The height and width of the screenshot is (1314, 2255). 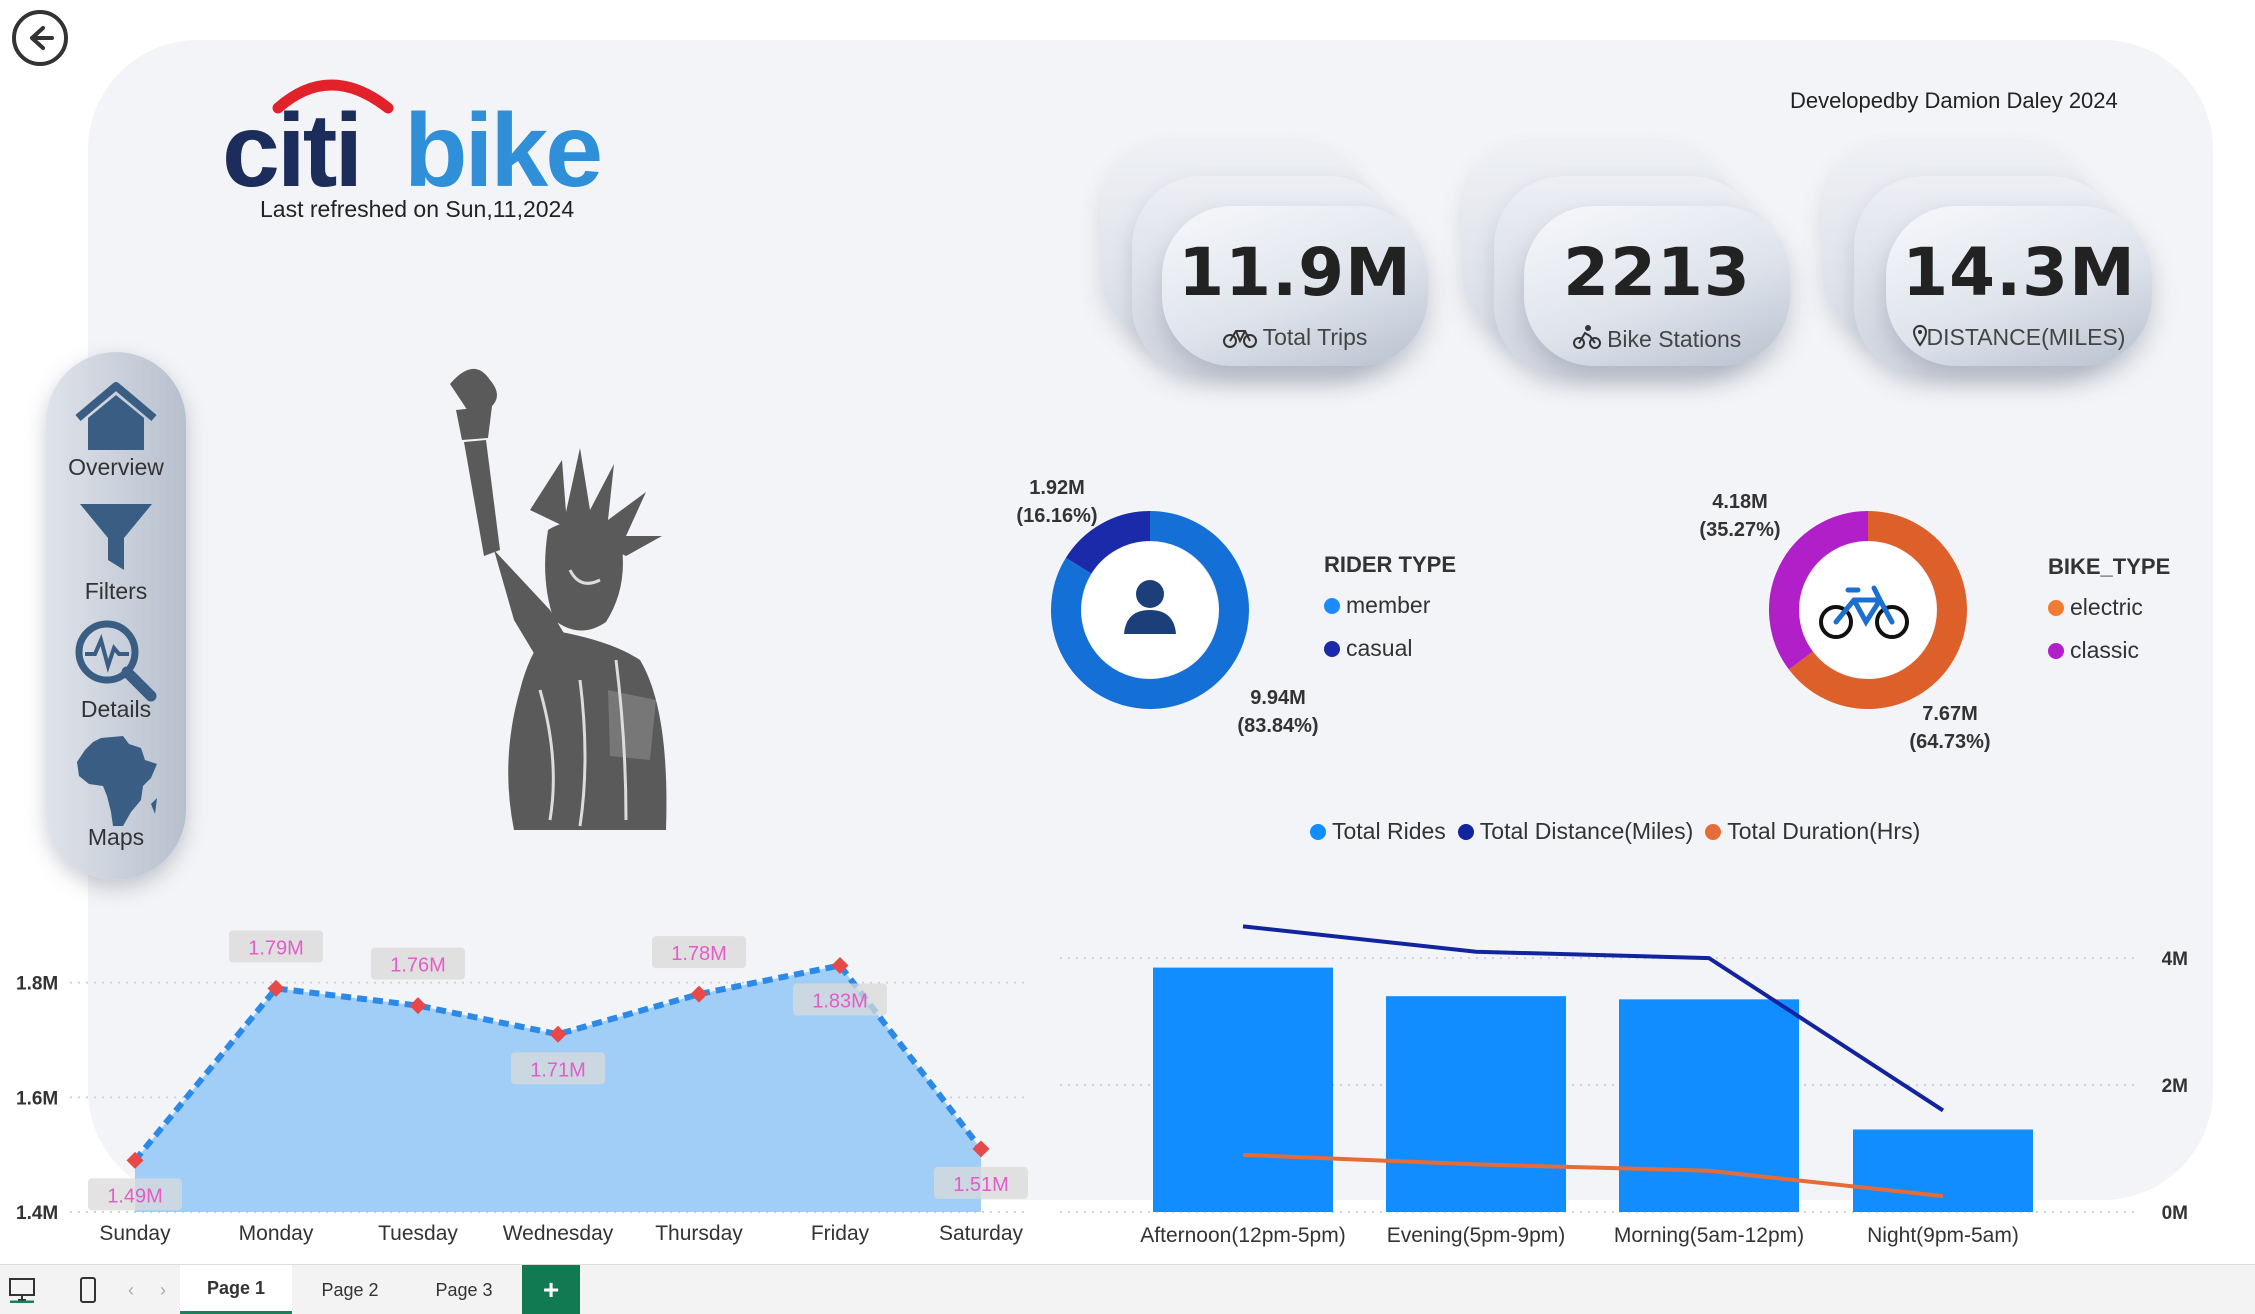 I want to click on donut-label-value: 4.18M, so click(x=1740, y=502).